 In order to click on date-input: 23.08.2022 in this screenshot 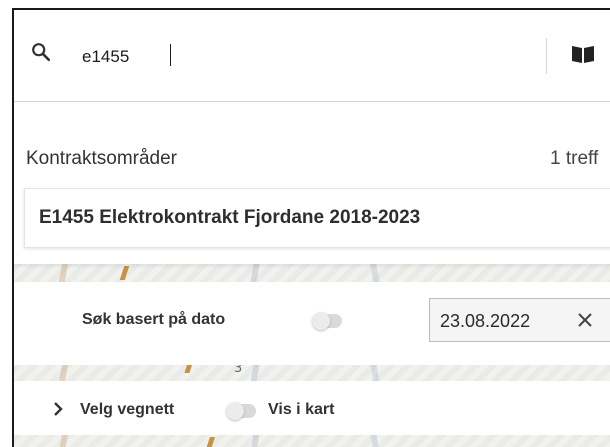, I will do `click(519, 320)`.